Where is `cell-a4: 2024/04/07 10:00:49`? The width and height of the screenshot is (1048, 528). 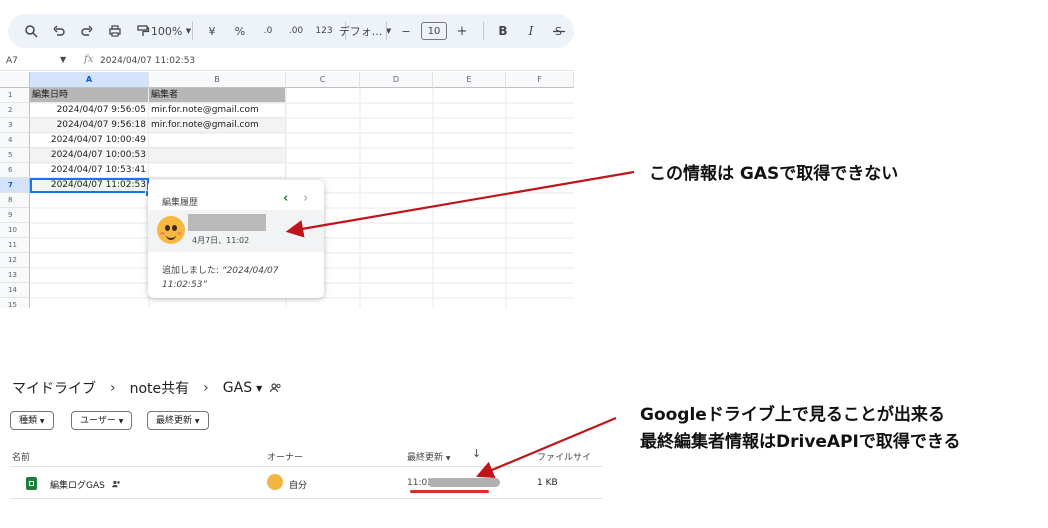
cell-a4: 2024/04/07 10:00:49 is located at coordinates (89, 140).